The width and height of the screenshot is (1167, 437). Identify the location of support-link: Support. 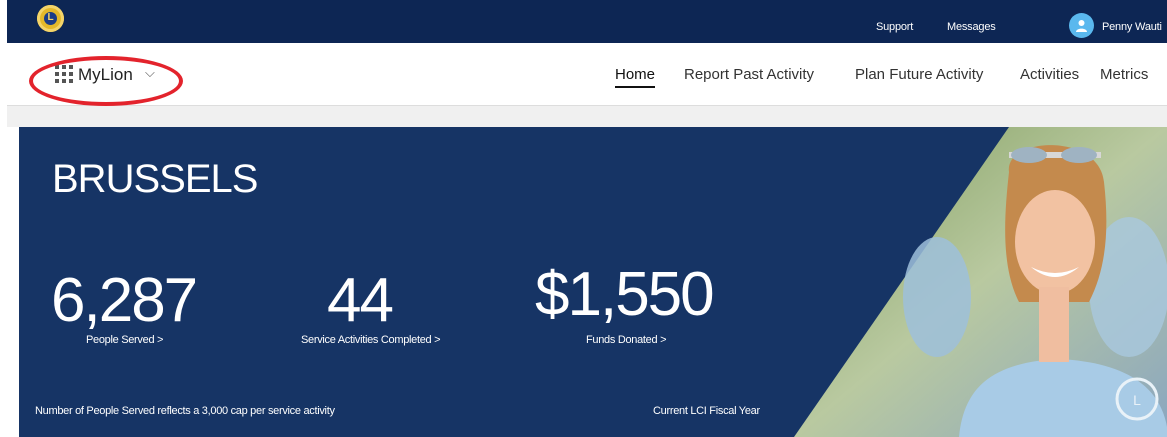
(894, 27).